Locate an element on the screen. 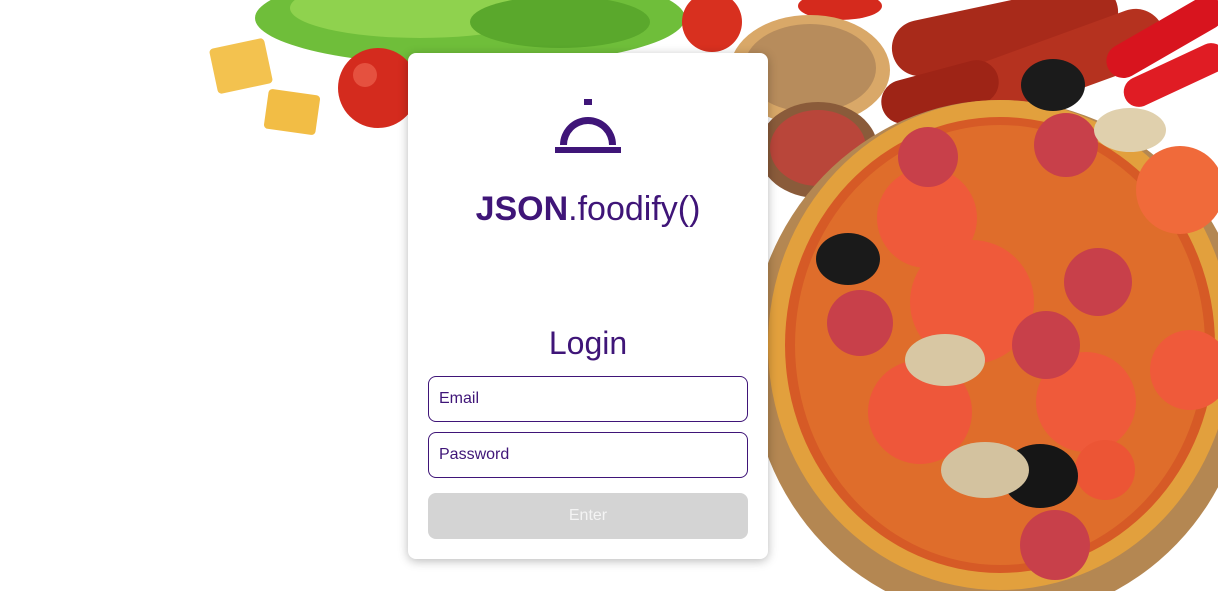  brand-bold-text: JSON is located at coordinates (522, 209).